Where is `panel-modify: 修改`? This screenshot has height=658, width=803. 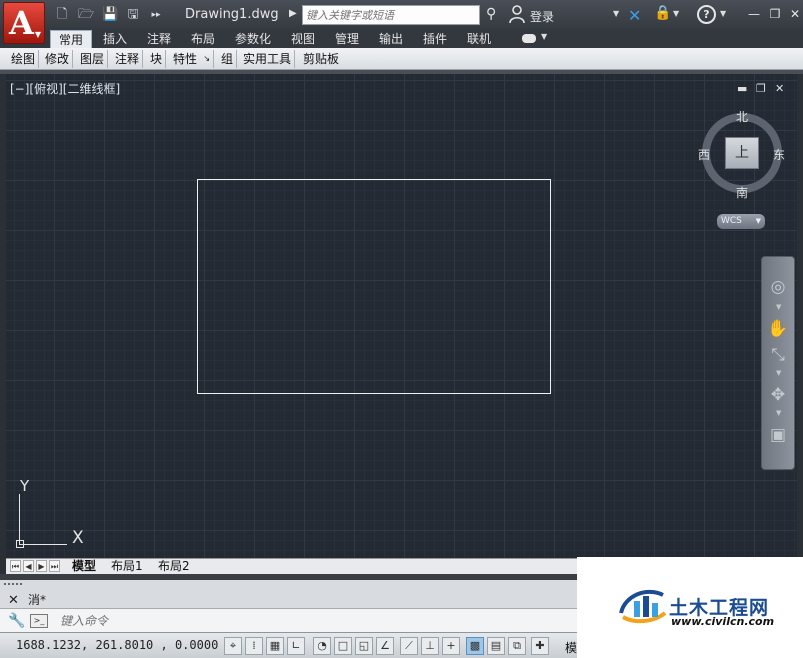 panel-modify: 修改 is located at coordinates (58, 59).